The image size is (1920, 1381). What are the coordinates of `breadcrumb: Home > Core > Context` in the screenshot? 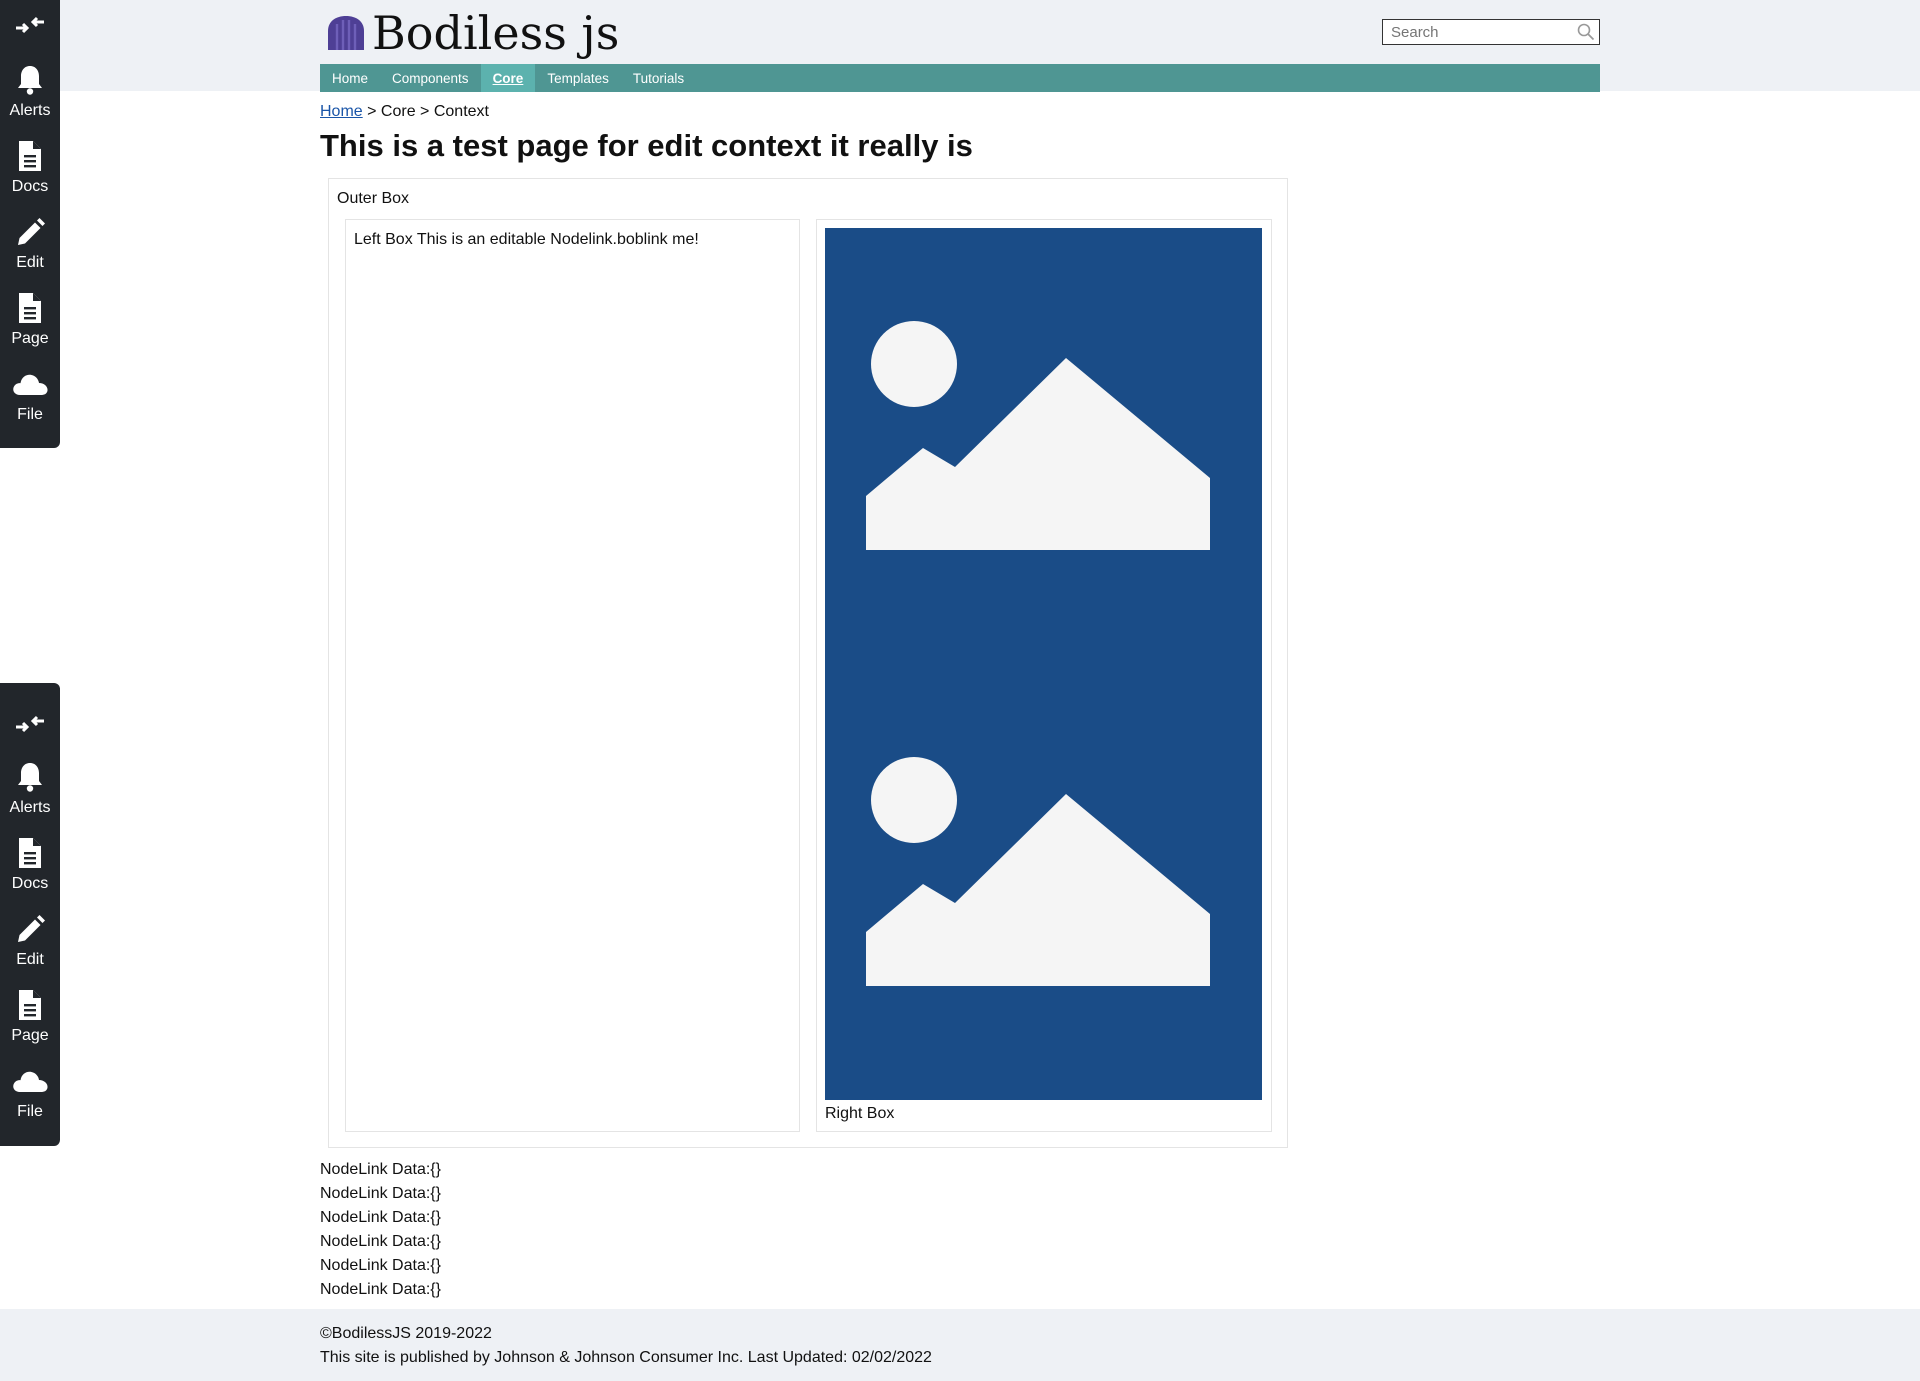 It's located at (404, 112).